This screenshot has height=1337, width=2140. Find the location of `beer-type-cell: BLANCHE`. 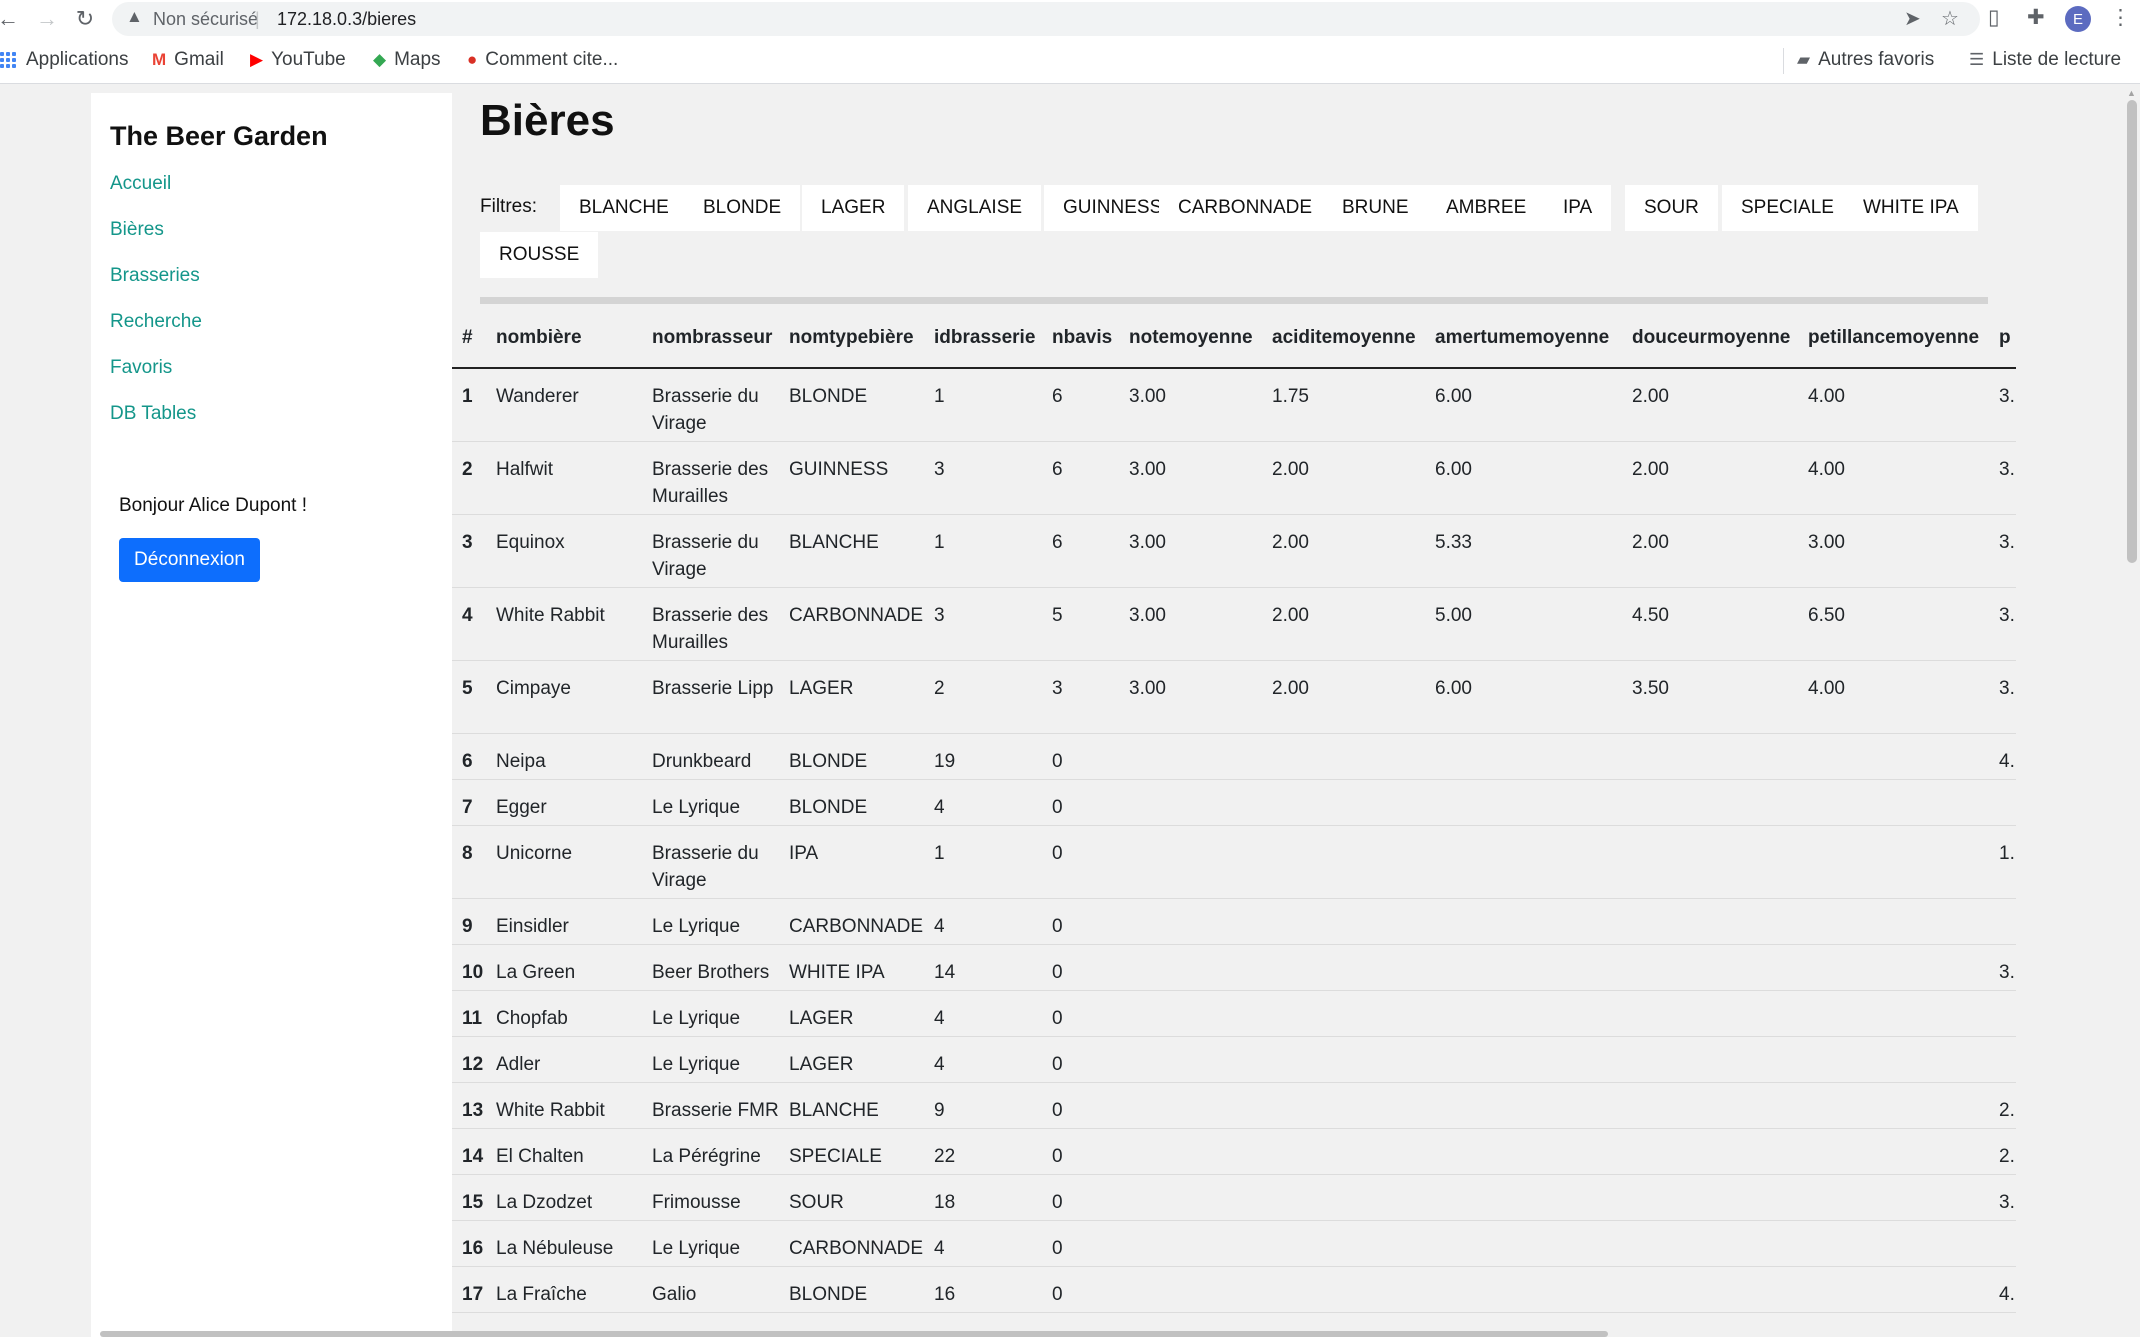

beer-type-cell: BLANCHE is located at coordinates (851, 1105).